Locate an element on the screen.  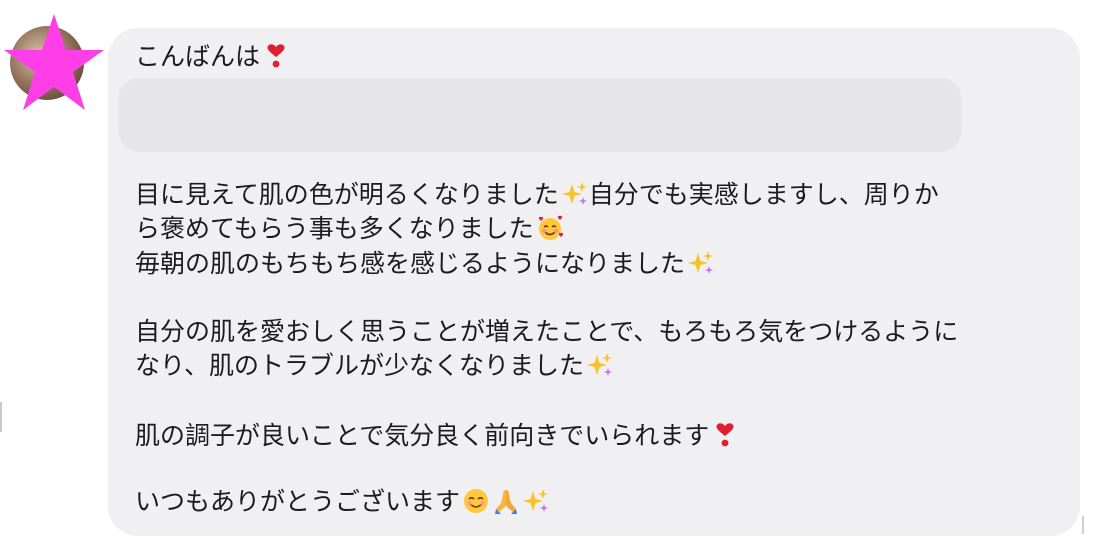
message-line-greeting: こんばんは is located at coordinates (212, 57).